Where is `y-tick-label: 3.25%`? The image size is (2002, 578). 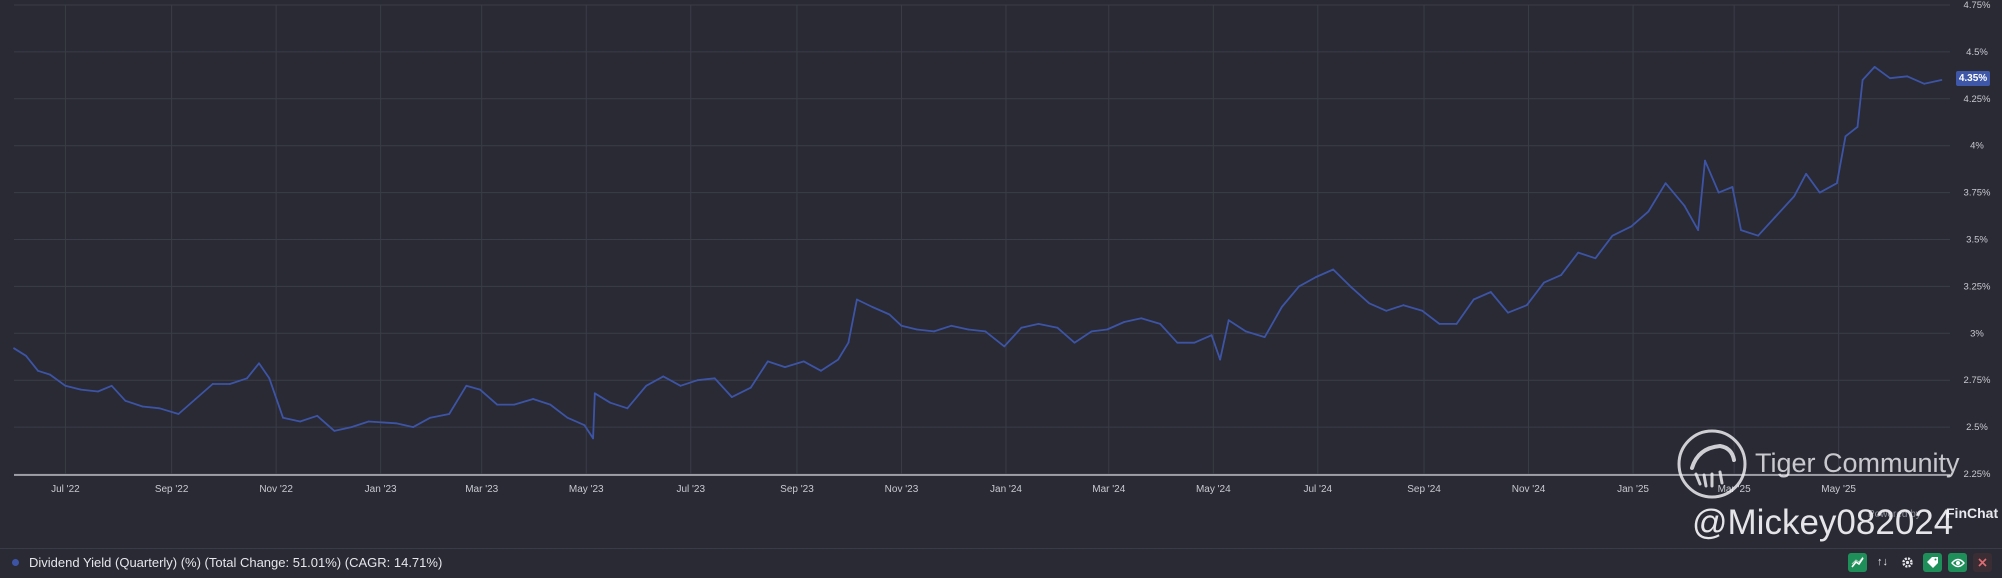
y-tick-label: 3.25% is located at coordinates (1977, 286).